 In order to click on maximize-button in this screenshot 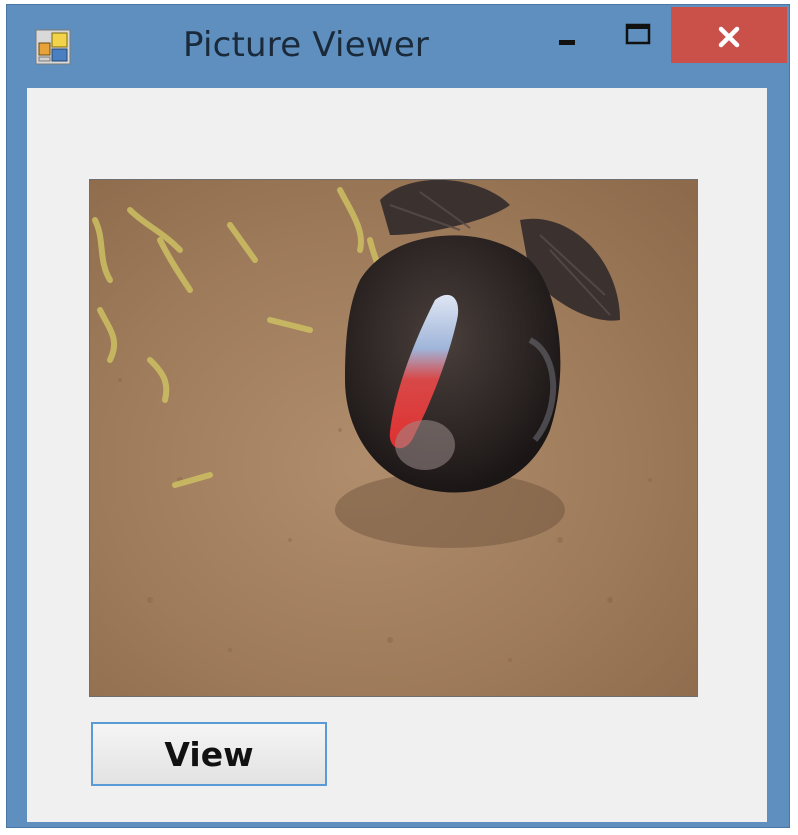, I will do `click(637, 35)`.